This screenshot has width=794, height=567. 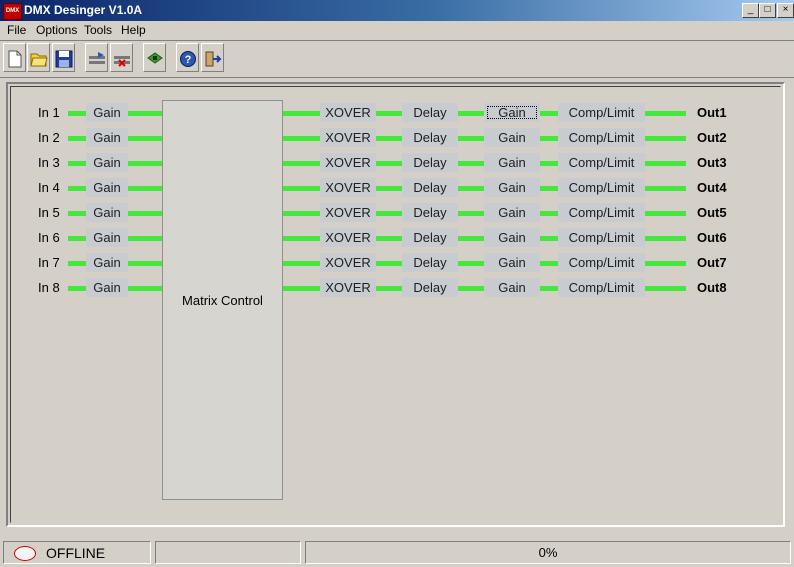 I want to click on open-button, so click(x=38, y=57).